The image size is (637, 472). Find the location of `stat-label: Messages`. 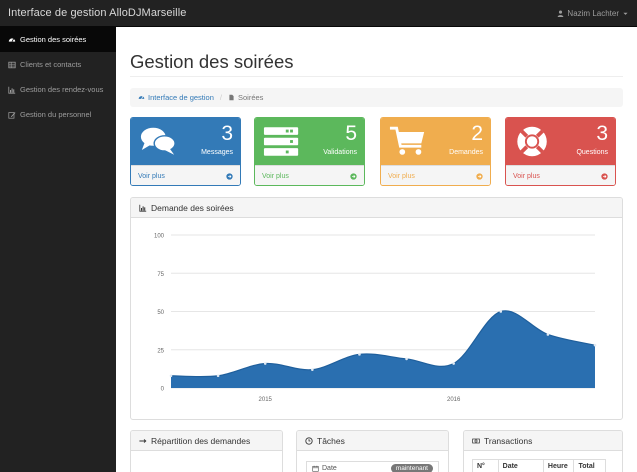

stat-label: Messages is located at coordinates (217, 152).